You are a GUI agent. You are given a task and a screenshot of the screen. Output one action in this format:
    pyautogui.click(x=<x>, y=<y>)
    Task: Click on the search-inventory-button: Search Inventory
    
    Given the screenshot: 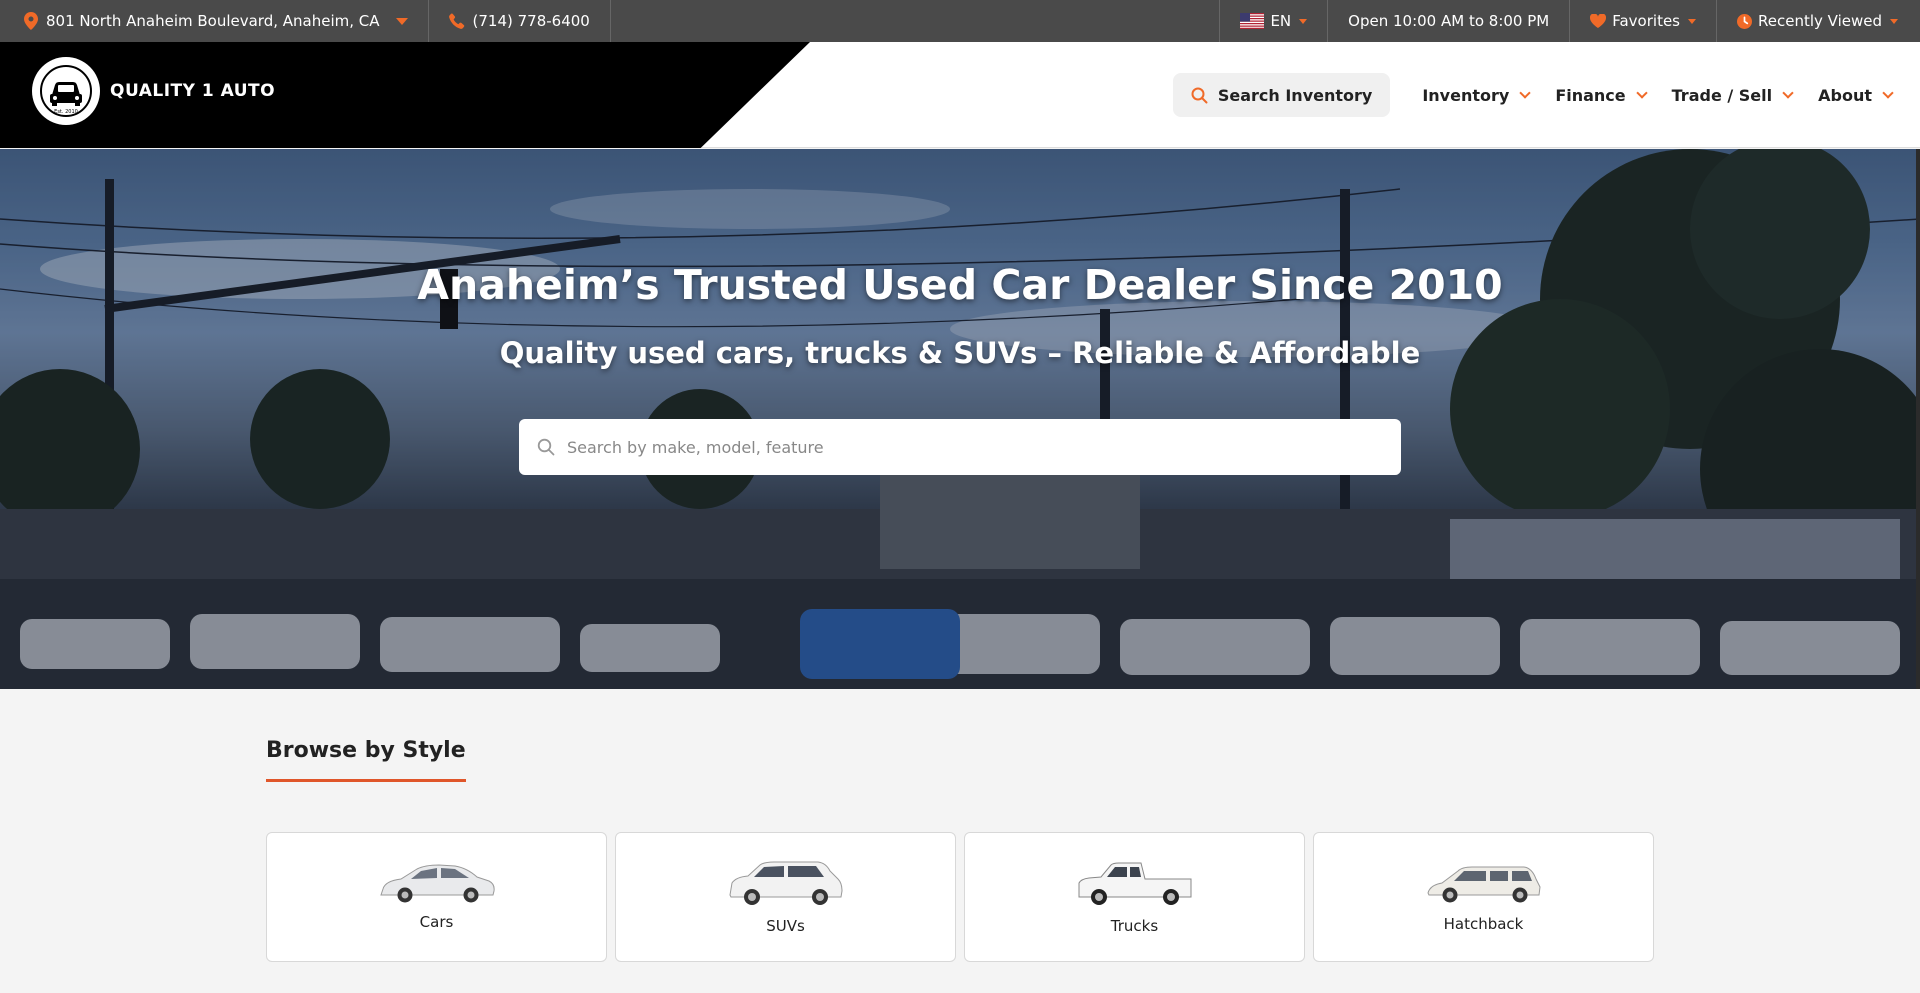 What is the action you would take?
    pyautogui.click(x=1281, y=95)
    